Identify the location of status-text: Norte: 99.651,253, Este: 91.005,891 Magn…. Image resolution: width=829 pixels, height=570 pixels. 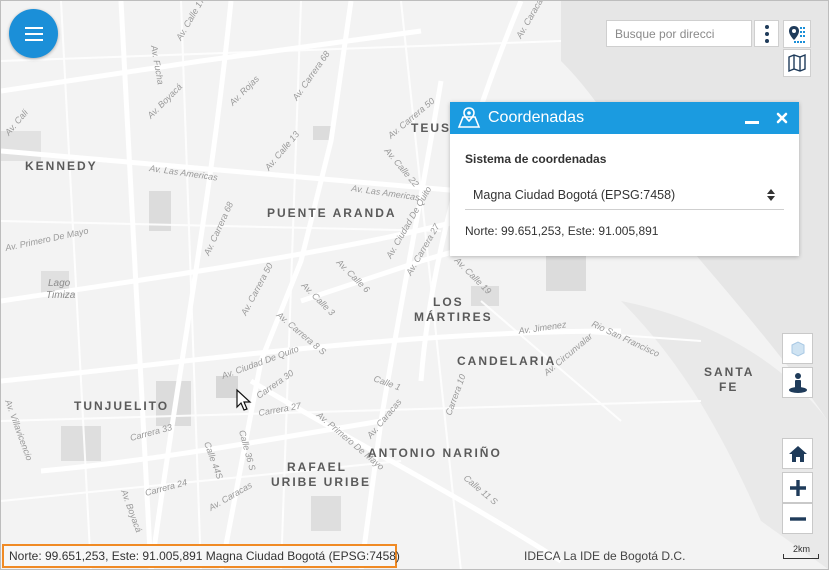
(204, 556).